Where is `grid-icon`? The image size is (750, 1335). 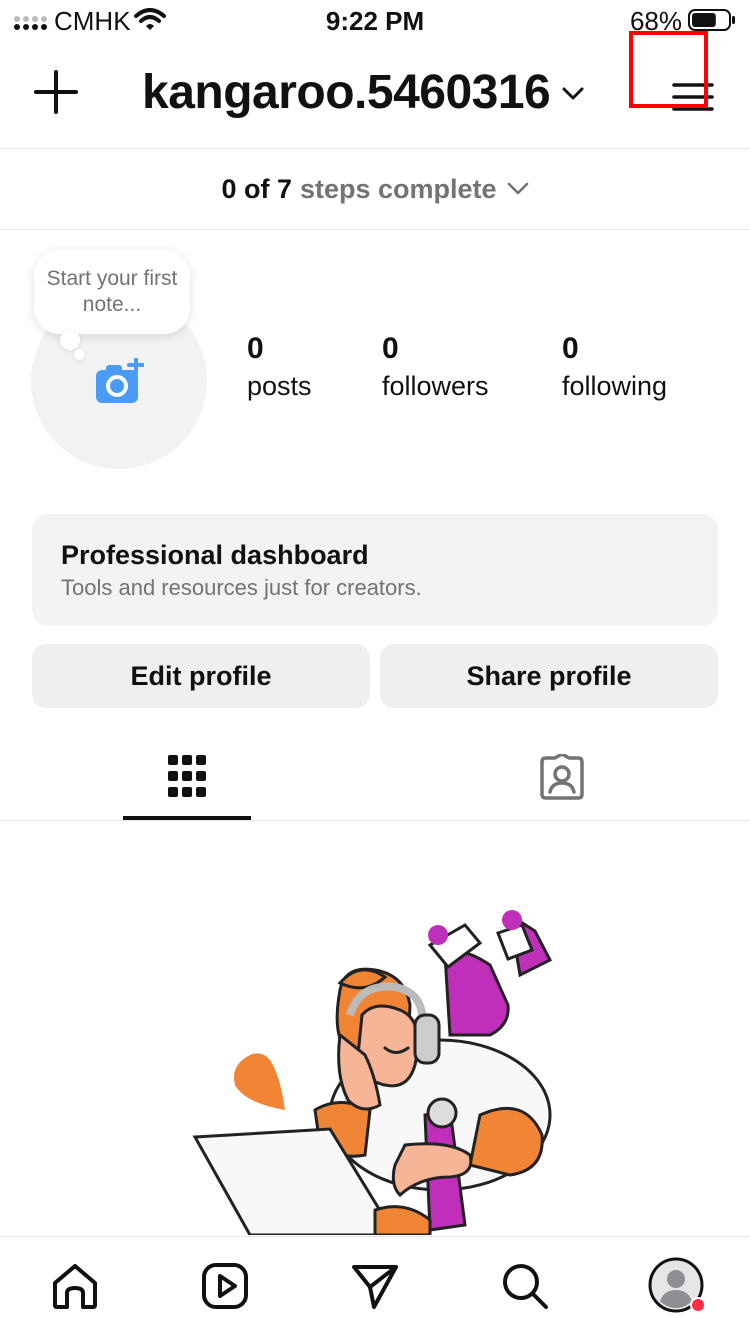
grid-icon is located at coordinates (187, 776).